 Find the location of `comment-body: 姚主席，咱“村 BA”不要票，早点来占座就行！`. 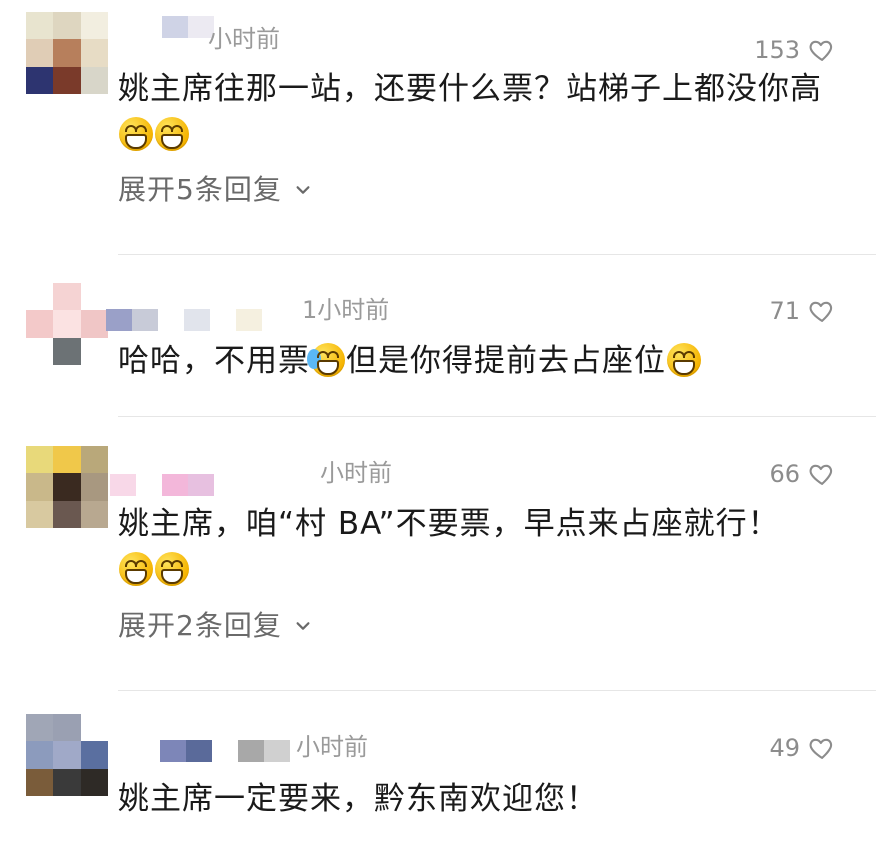

comment-body: 姚主席，咱“村 BA”不要票，早点来占座就行！ is located at coordinates (449, 524).